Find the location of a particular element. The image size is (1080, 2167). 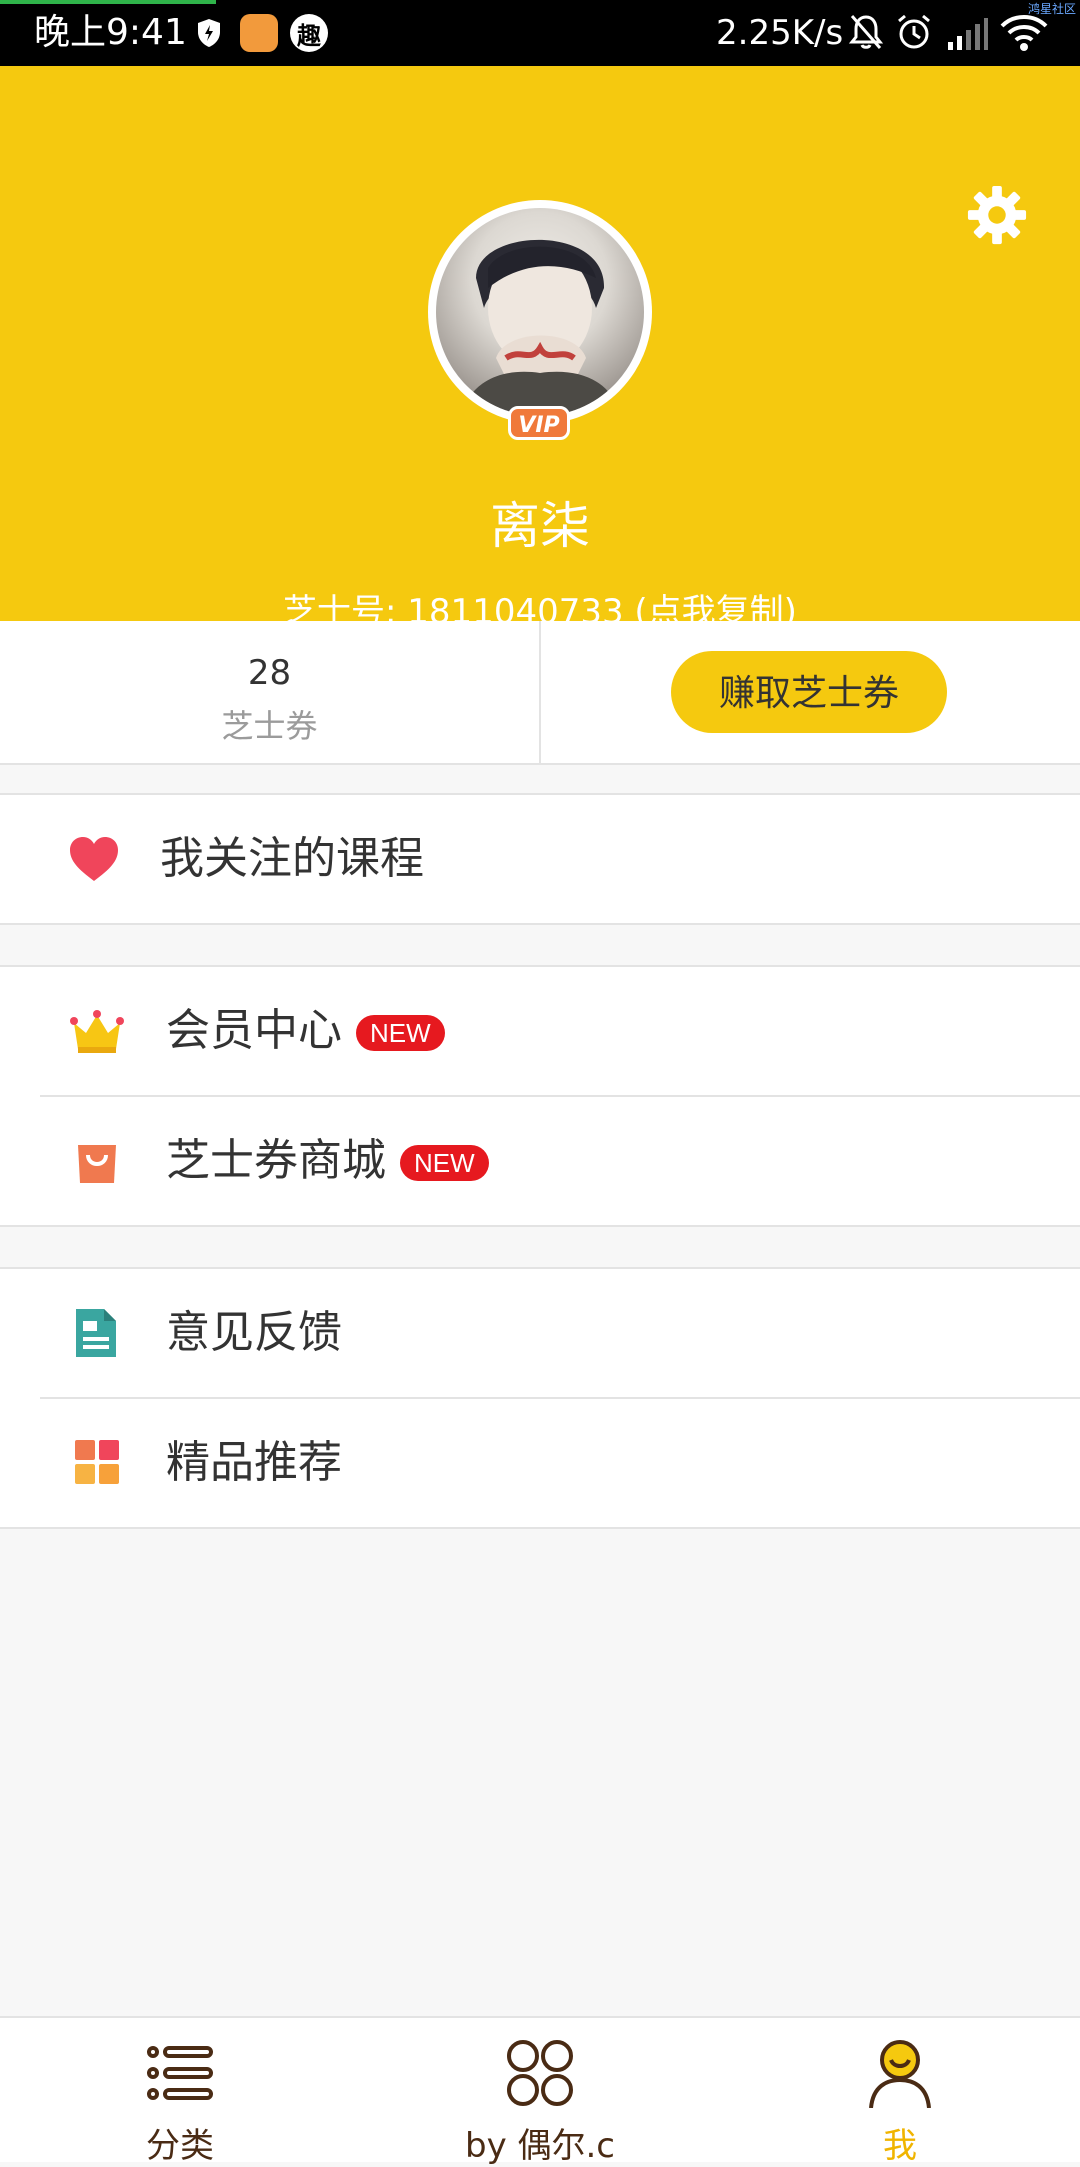

crown-icon is located at coordinates (97, 1031).